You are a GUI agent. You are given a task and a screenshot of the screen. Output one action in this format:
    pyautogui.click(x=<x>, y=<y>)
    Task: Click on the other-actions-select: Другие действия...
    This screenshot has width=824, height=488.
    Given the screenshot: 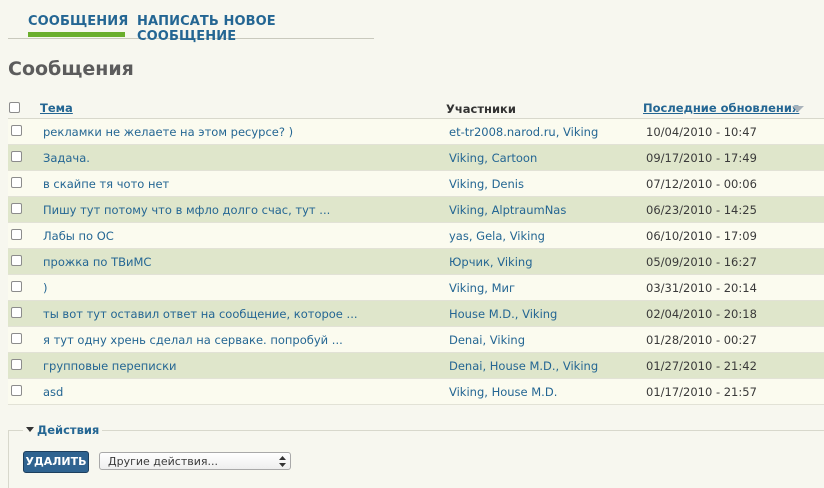 What is the action you would take?
    pyautogui.click(x=195, y=461)
    